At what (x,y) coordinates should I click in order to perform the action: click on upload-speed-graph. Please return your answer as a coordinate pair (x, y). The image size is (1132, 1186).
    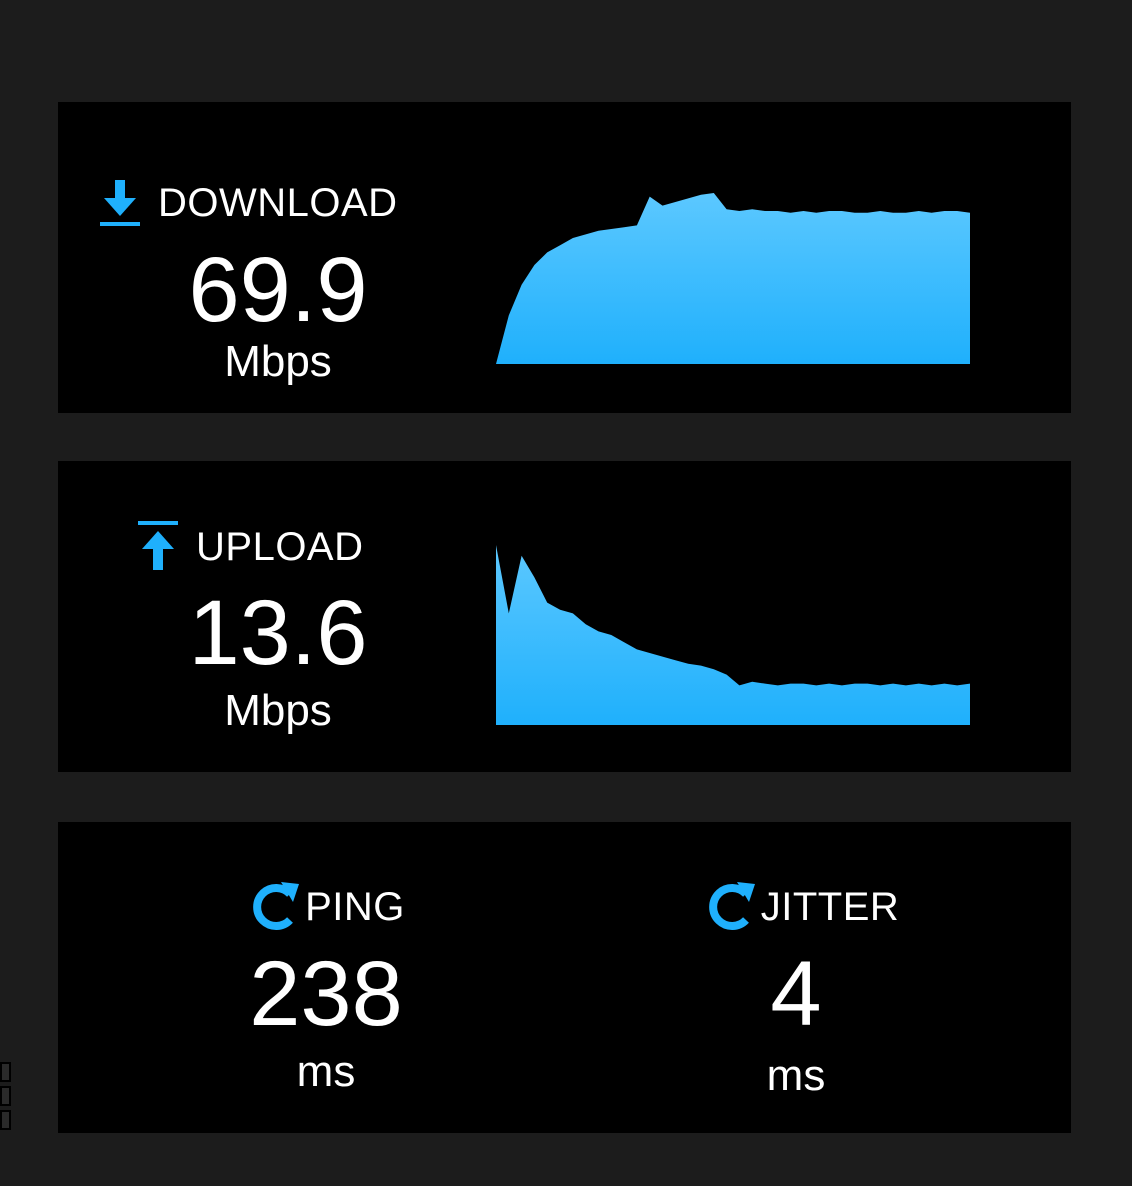
    Looking at the image, I should click on (733, 635).